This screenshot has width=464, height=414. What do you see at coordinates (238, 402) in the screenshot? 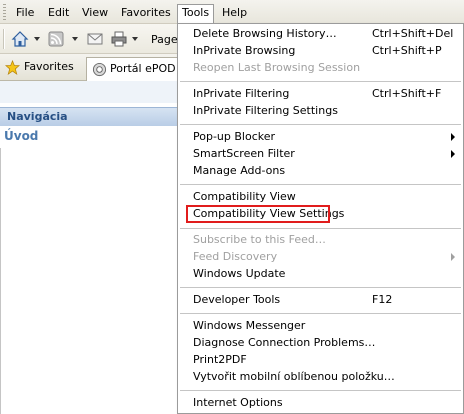
I see `menu-item-label: Internet Options` at bounding box center [238, 402].